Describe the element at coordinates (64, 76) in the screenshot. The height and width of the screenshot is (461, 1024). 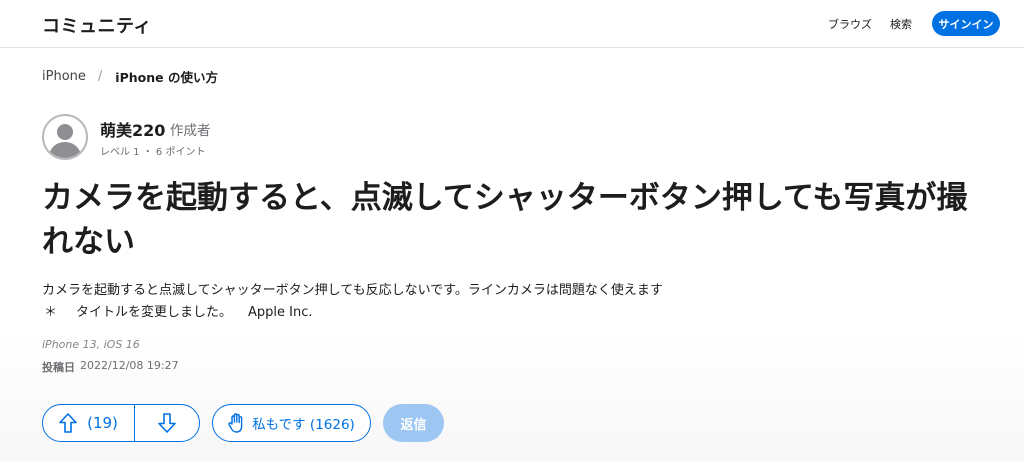
I see `breadcrumb-iphone-link: iPhone` at that location.